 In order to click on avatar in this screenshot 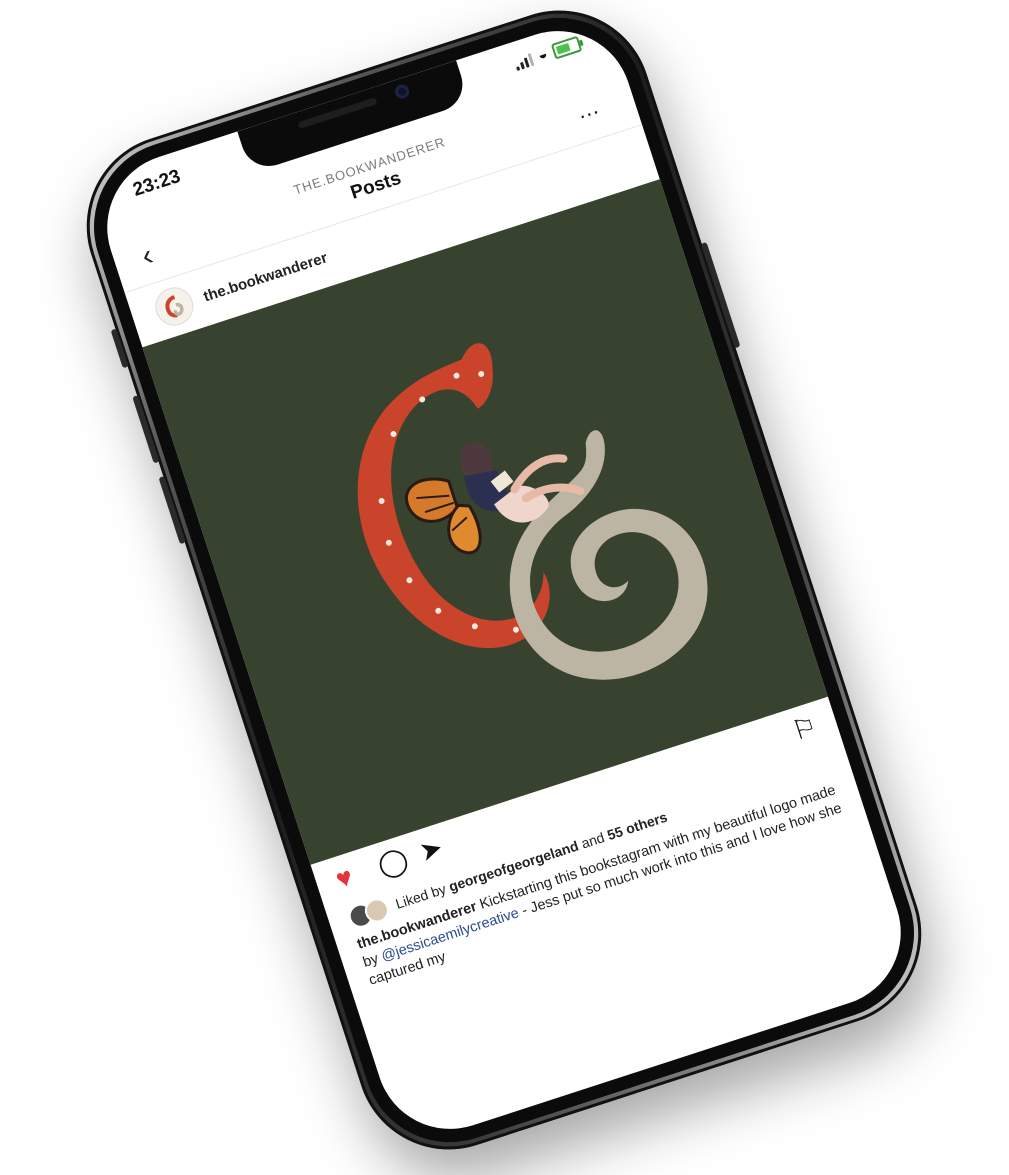, I will do `click(174, 306)`.